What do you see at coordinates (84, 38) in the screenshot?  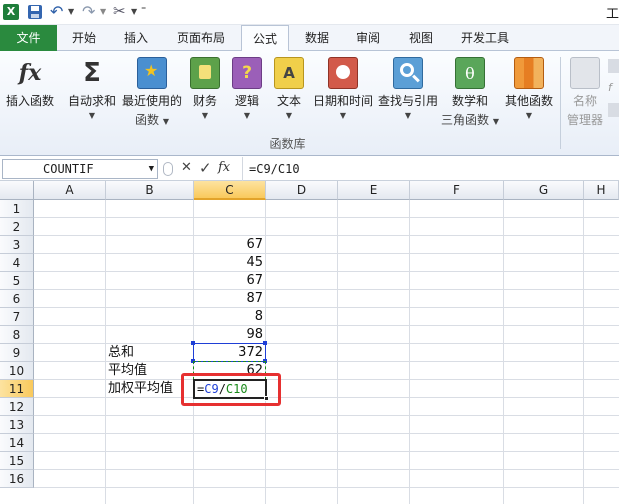 I see `tab-home: 开始` at bounding box center [84, 38].